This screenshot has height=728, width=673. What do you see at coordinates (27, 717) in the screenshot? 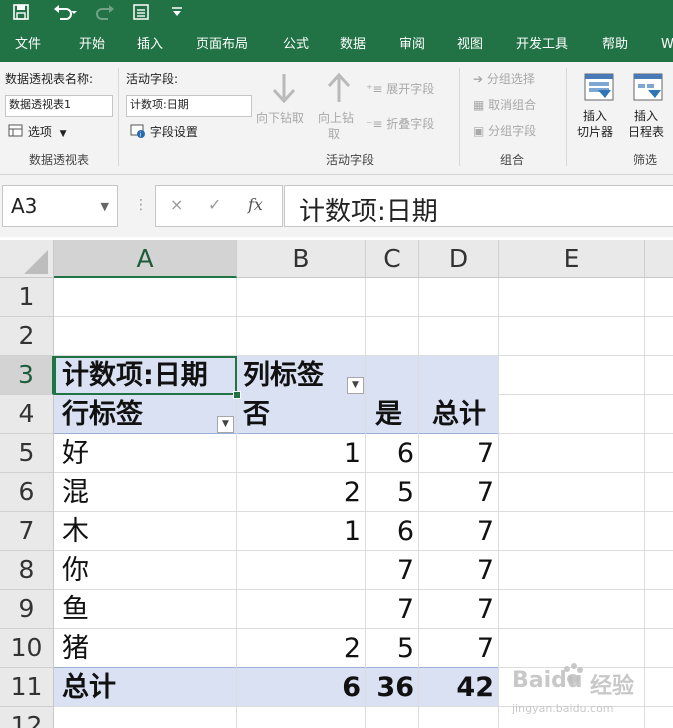
I see `row-header-12: 12` at bounding box center [27, 717].